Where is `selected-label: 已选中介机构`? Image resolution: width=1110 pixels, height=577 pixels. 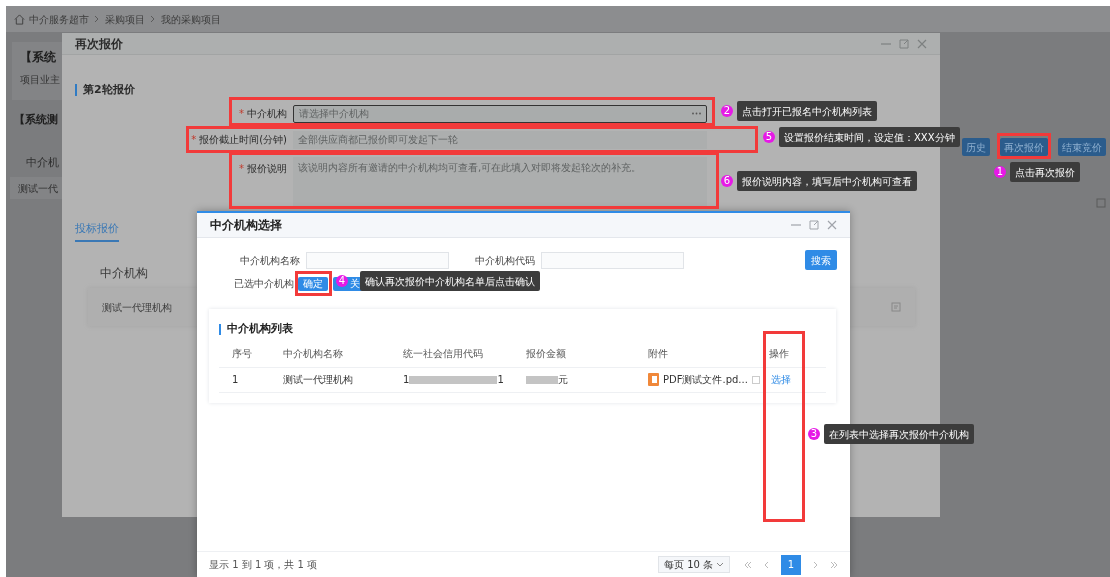 selected-label: 已选中介机构 is located at coordinates (264, 284).